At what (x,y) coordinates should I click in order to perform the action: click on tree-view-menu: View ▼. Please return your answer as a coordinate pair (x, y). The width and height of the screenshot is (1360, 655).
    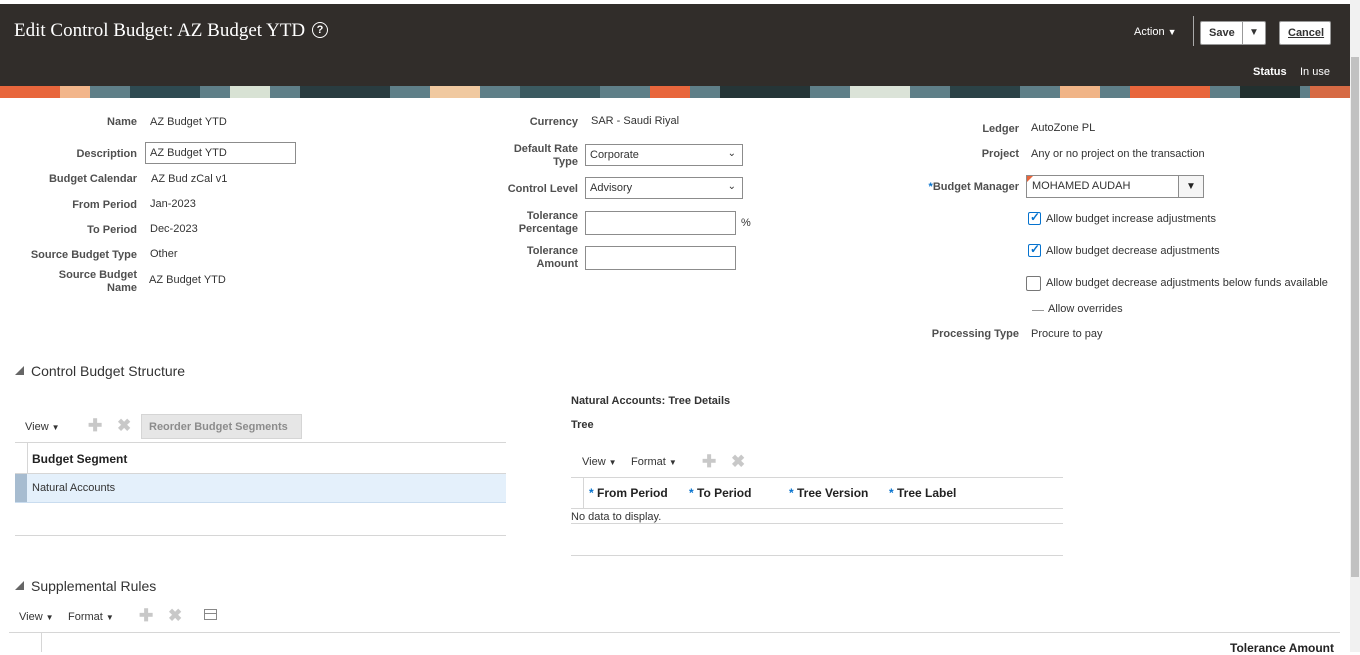
    Looking at the image, I should click on (599, 462).